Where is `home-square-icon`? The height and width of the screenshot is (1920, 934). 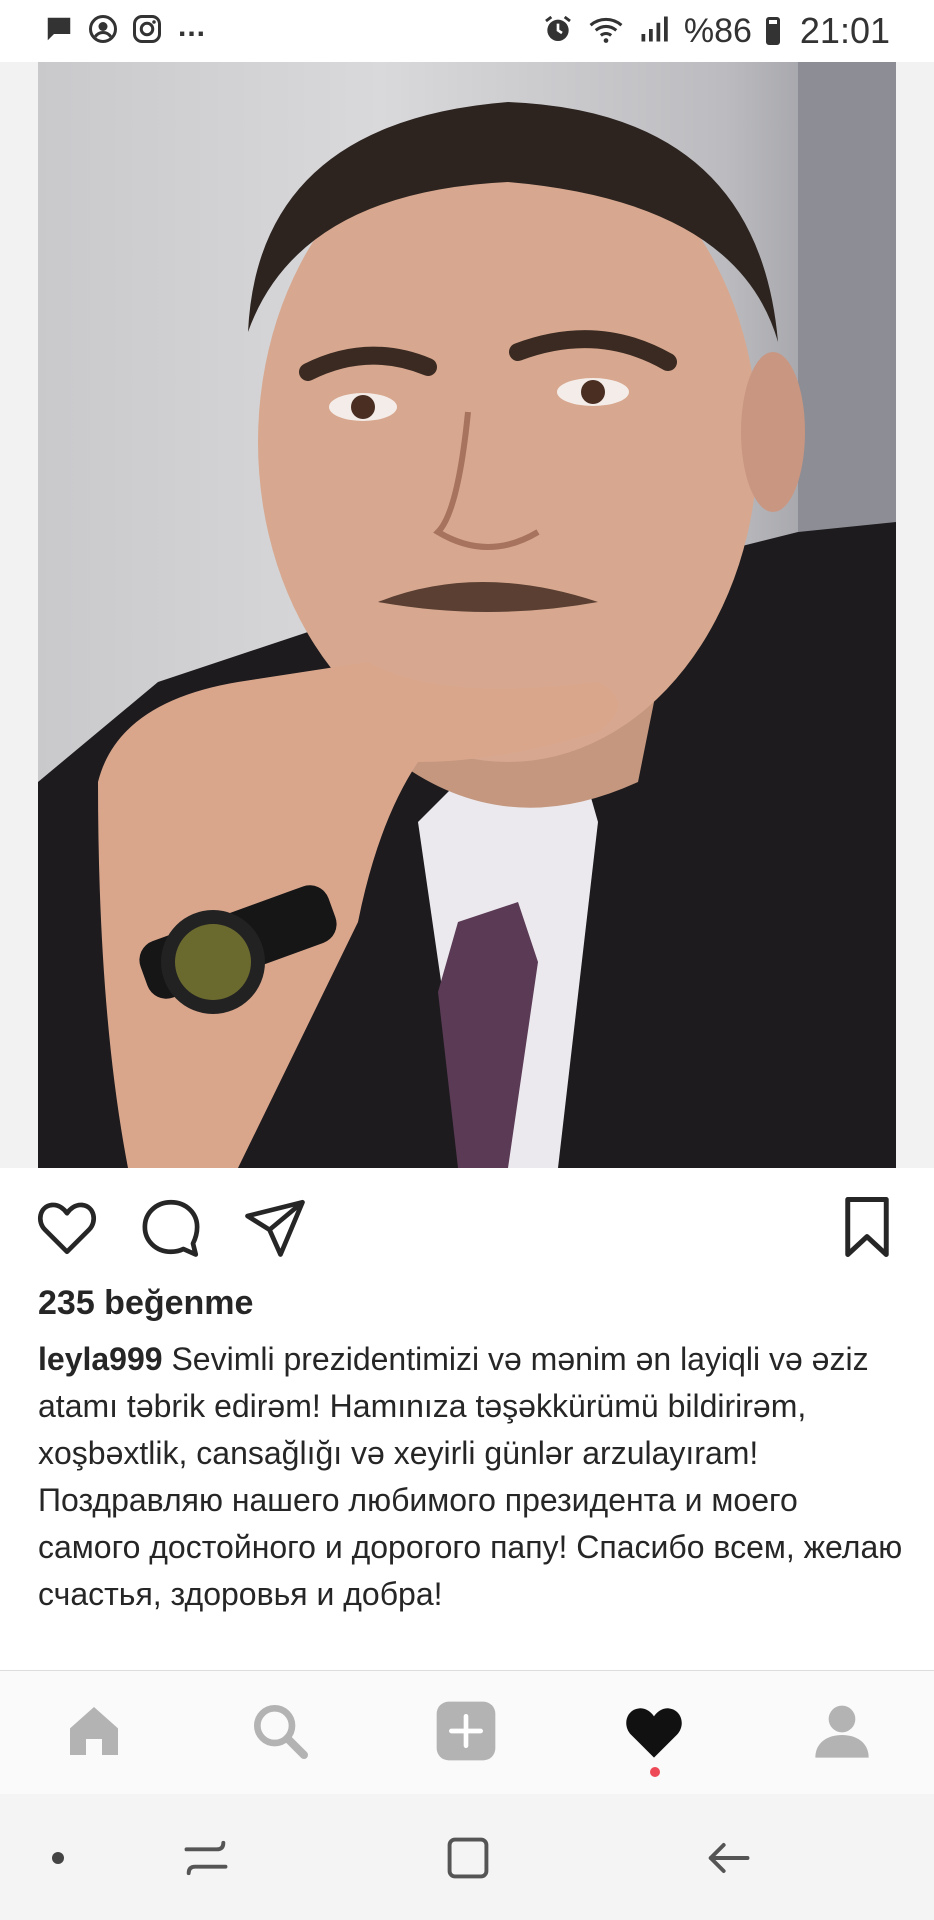
home-square-icon is located at coordinates (468, 1858).